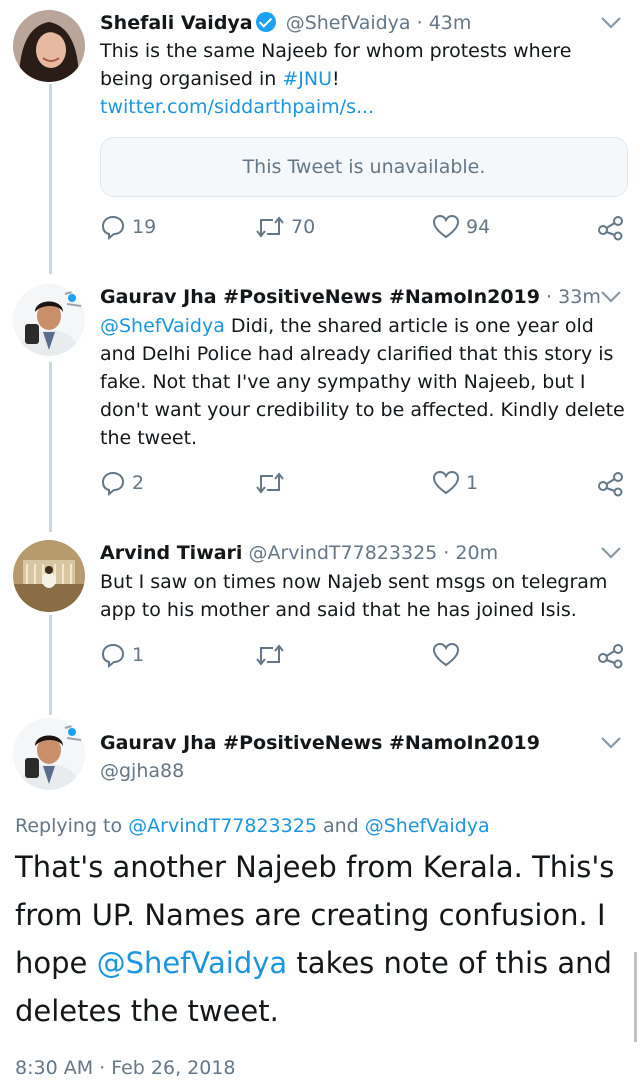 The height and width of the screenshot is (1092, 640). Describe the element at coordinates (348, 23) in the screenshot. I see `handle: @ShefVaidya` at that location.